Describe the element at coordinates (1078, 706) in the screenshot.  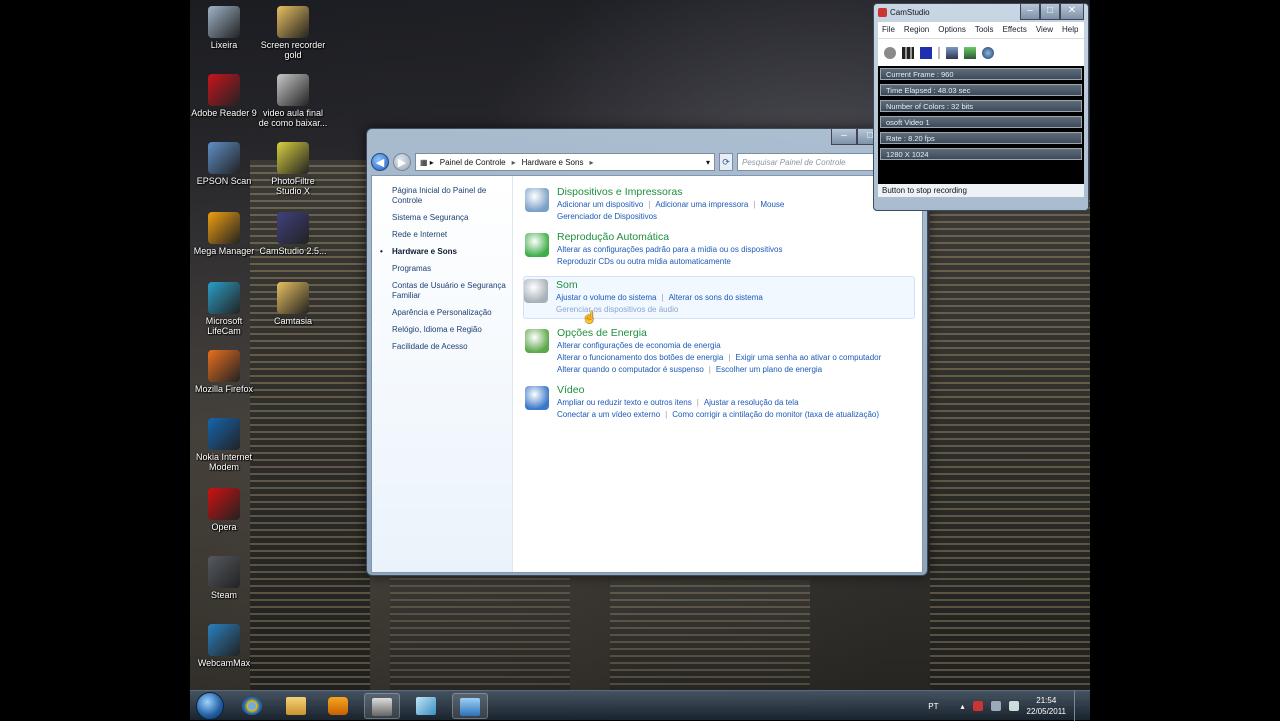
I see `show-desktop-button` at that location.